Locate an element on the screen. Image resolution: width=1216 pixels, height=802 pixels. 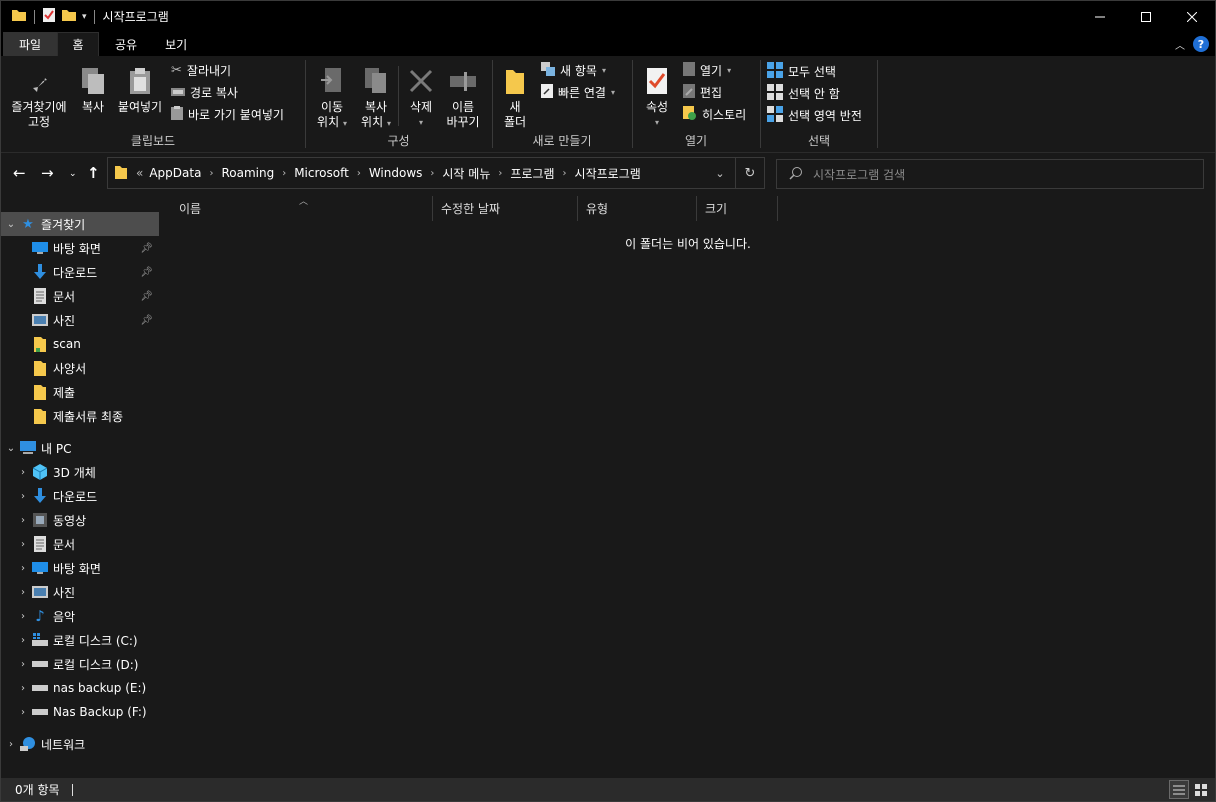
pin-quick-access-button: 즐겨찾기에 고정 is located at coordinates (39, 97).